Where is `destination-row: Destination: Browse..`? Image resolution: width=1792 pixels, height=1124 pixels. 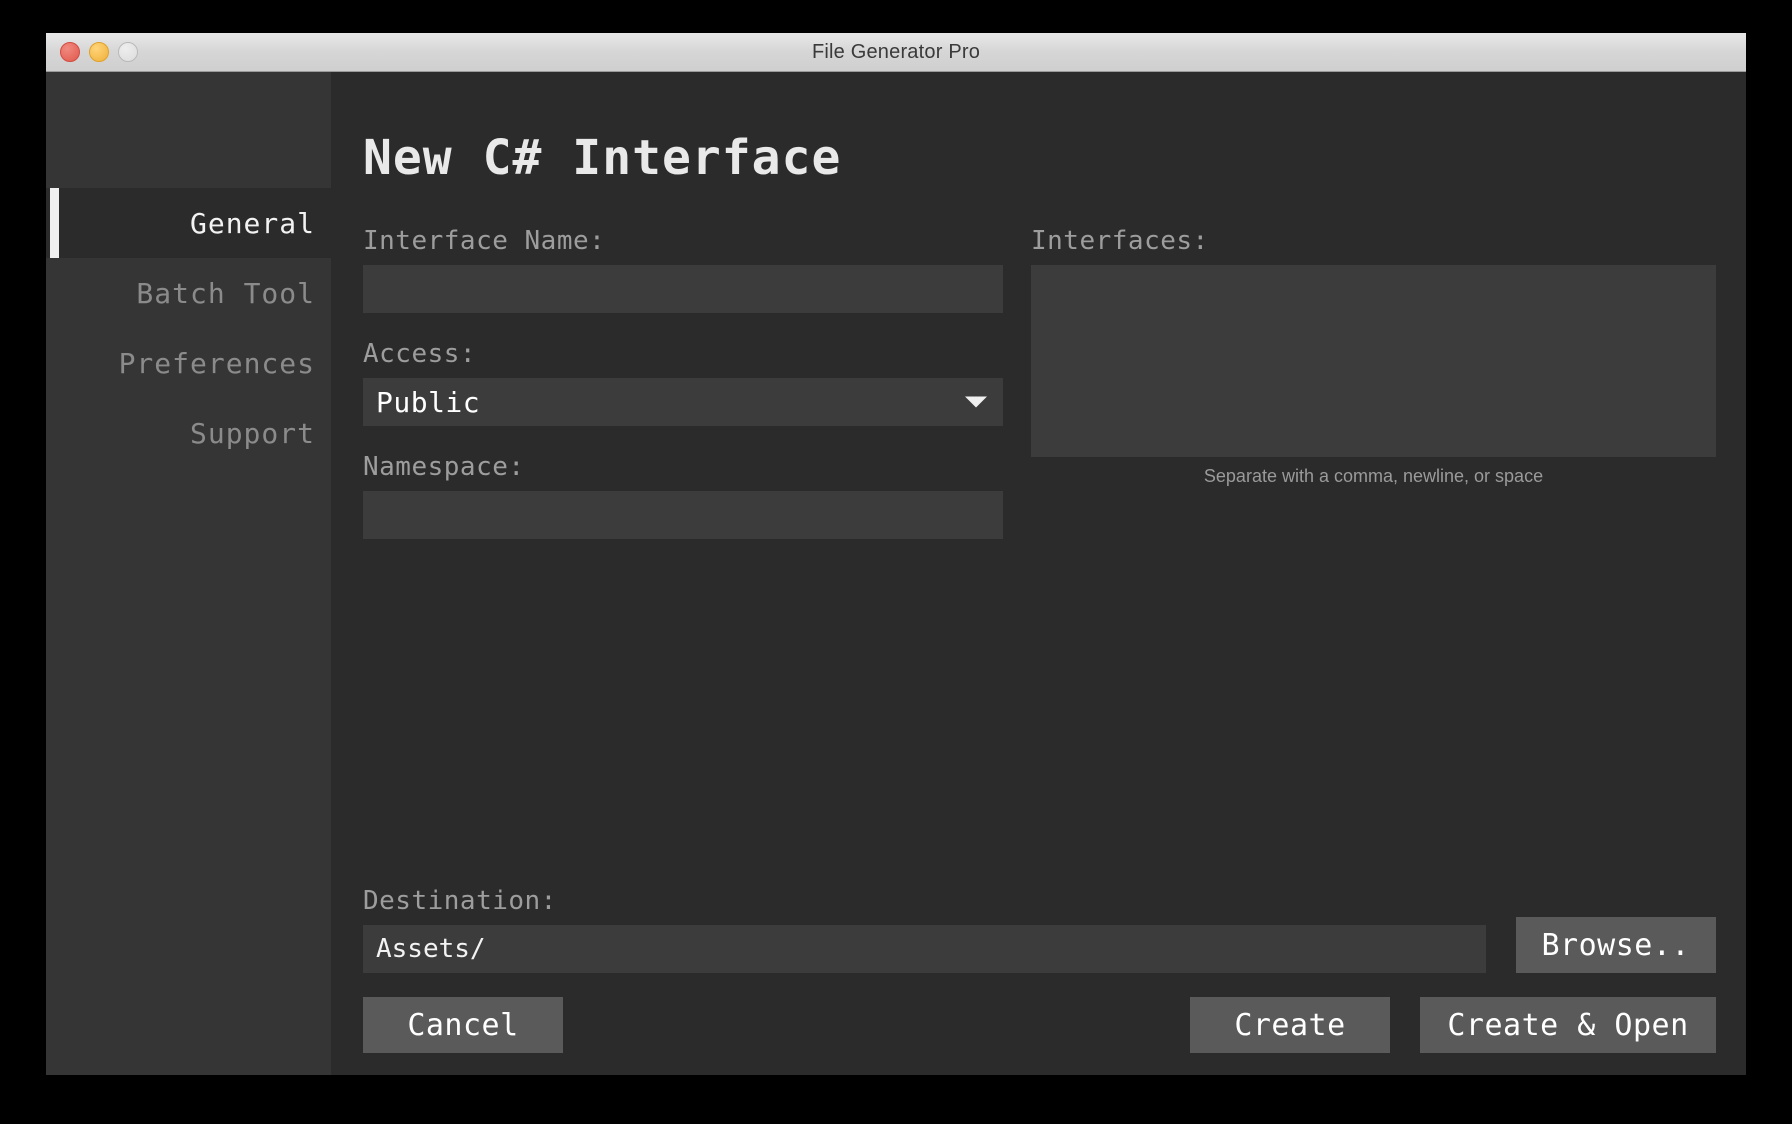
destination-row: Destination: Browse.. is located at coordinates (1039, 929).